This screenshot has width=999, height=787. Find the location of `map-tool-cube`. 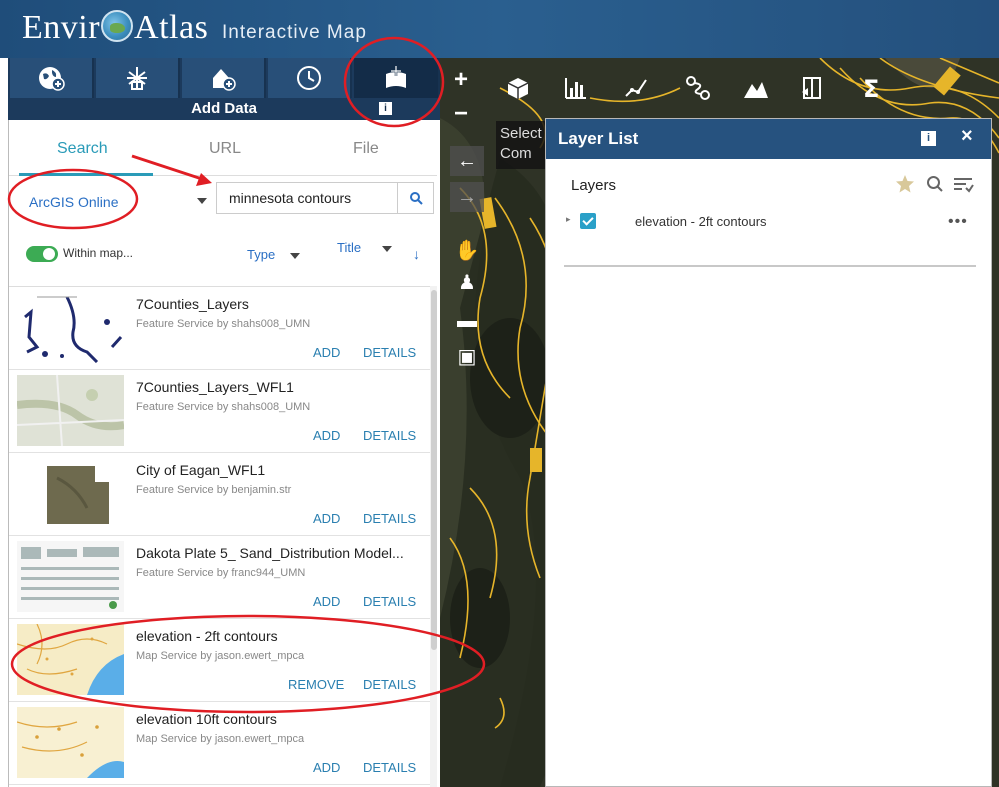

map-tool-cube is located at coordinates (518, 88).